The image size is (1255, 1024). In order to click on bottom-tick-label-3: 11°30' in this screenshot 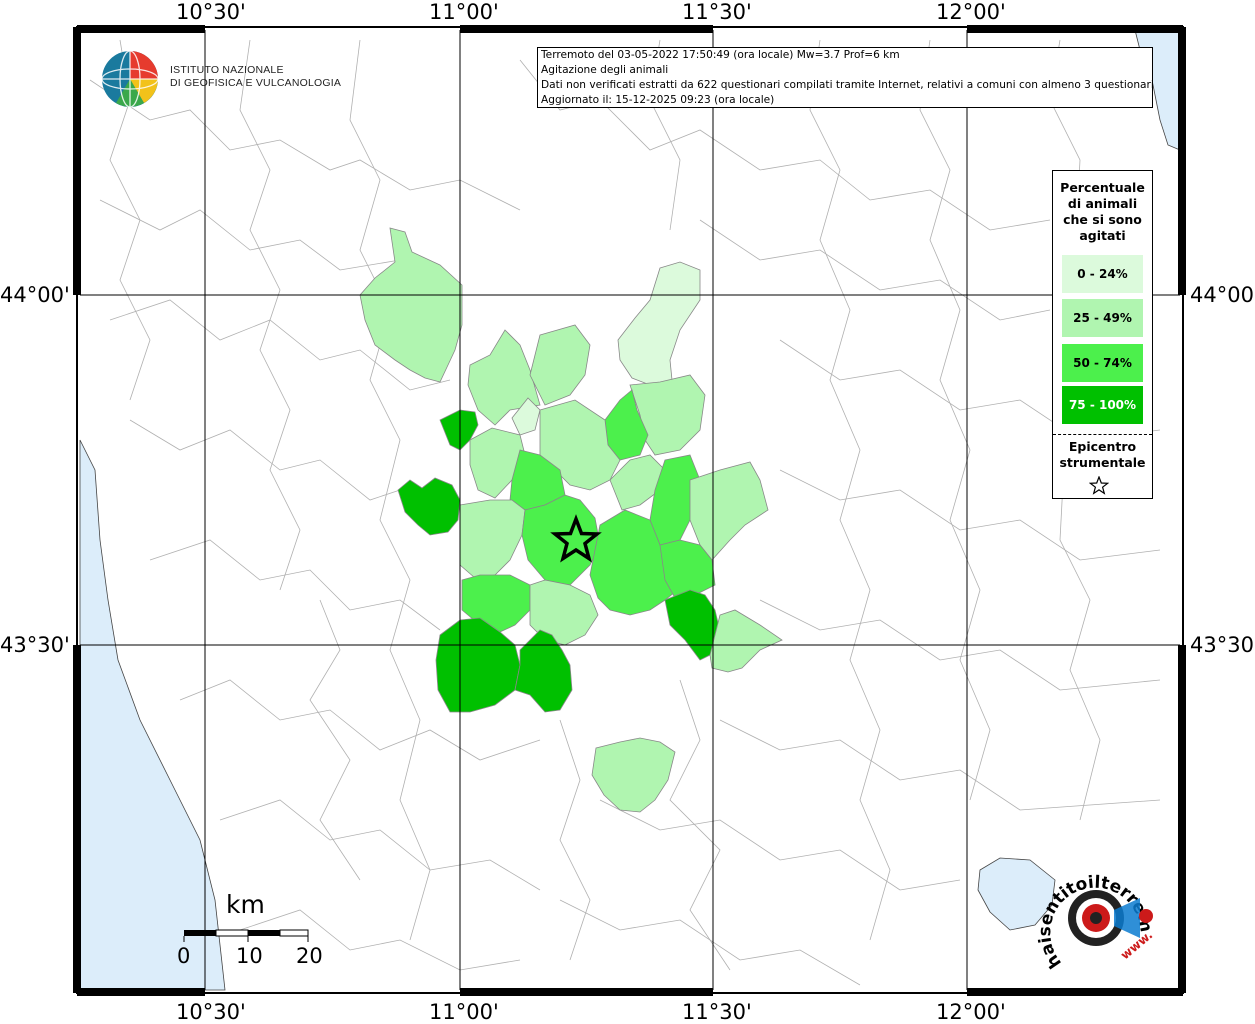, I will do `click(717, 1012)`.